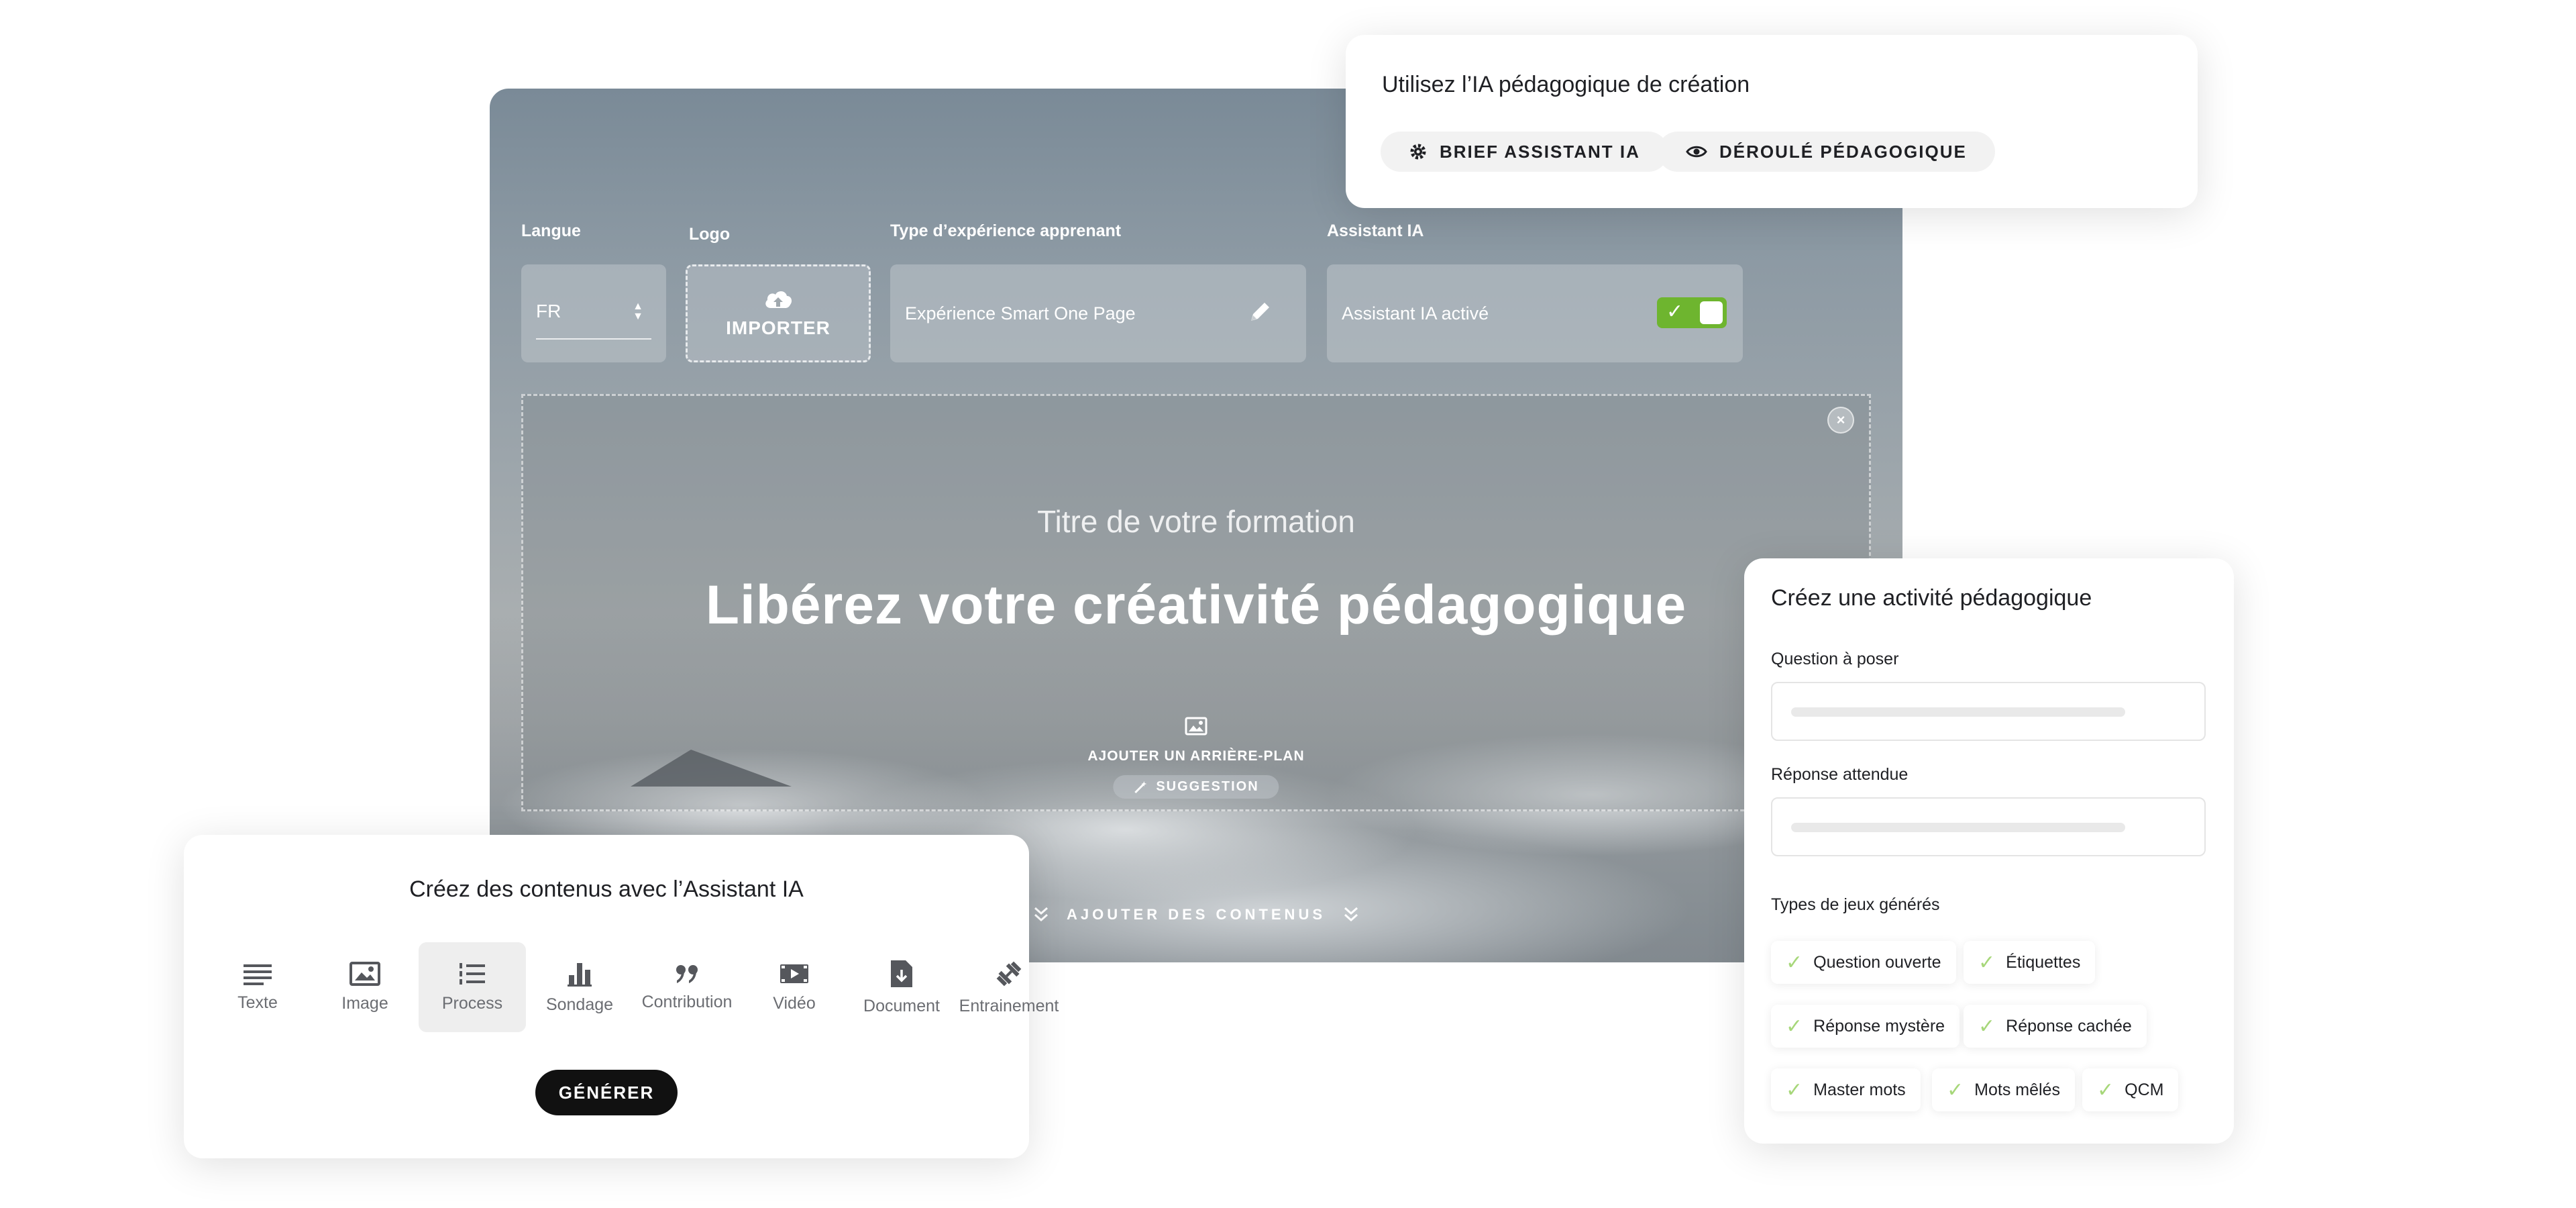 This screenshot has height=1208, width=2576. What do you see at coordinates (1843, 151) in the screenshot?
I see `deroule-pedagogique-label: DÉROULÉ PÉDAGOGIQUE` at bounding box center [1843, 151].